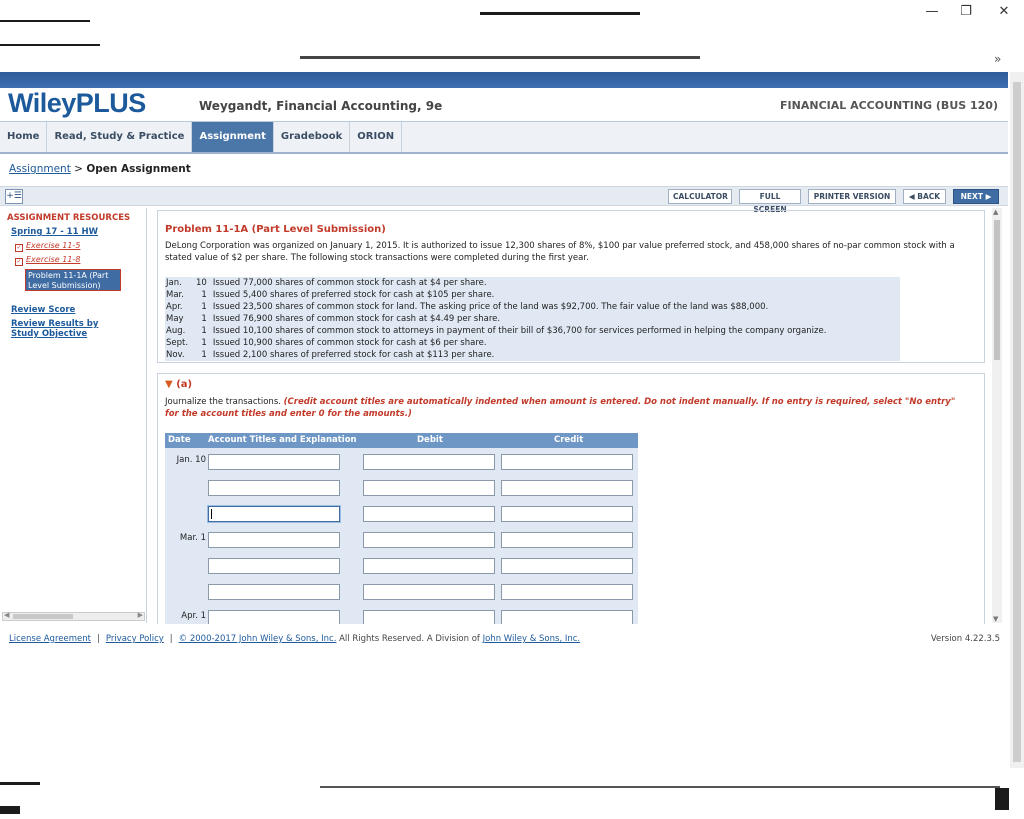 Image resolution: width=1024 pixels, height=819 pixels. Describe the element at coordinates (924, 196) in the screenshot. I see `back-button: ◀ BACK` at that location.